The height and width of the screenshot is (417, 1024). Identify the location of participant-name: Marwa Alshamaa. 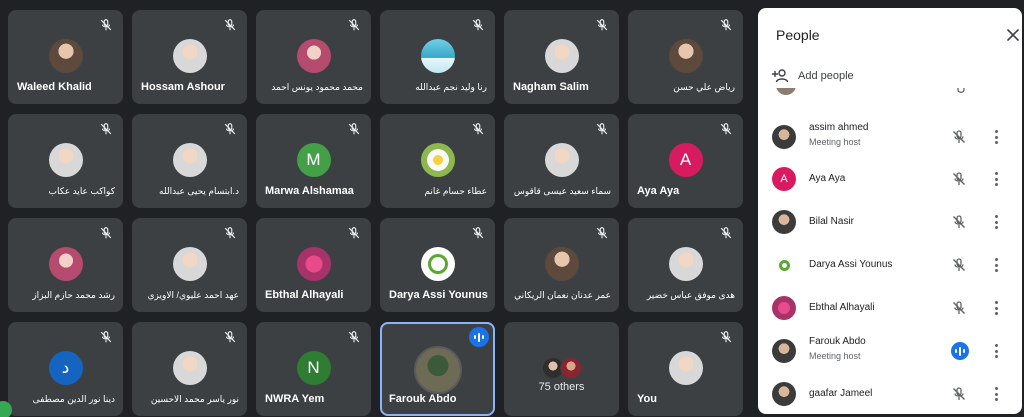
(309, 191).